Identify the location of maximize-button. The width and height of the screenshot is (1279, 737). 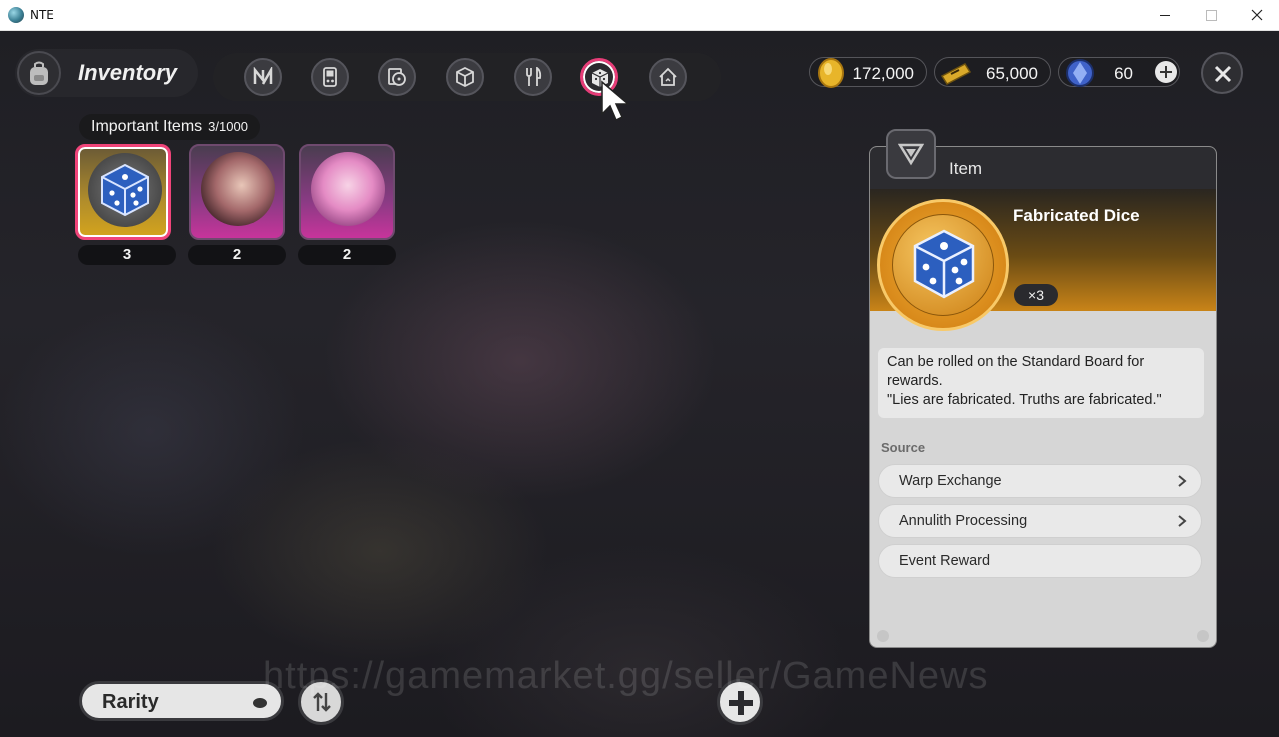
(1211, 15).